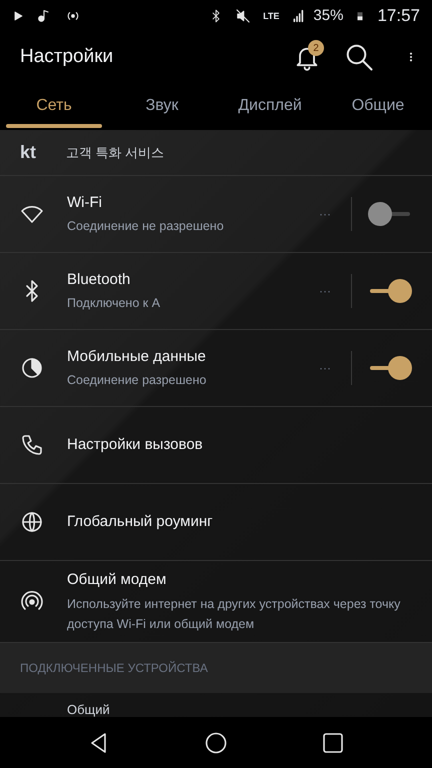  I want to click on item-subtitle: Подключено к A, so click(114, 303).